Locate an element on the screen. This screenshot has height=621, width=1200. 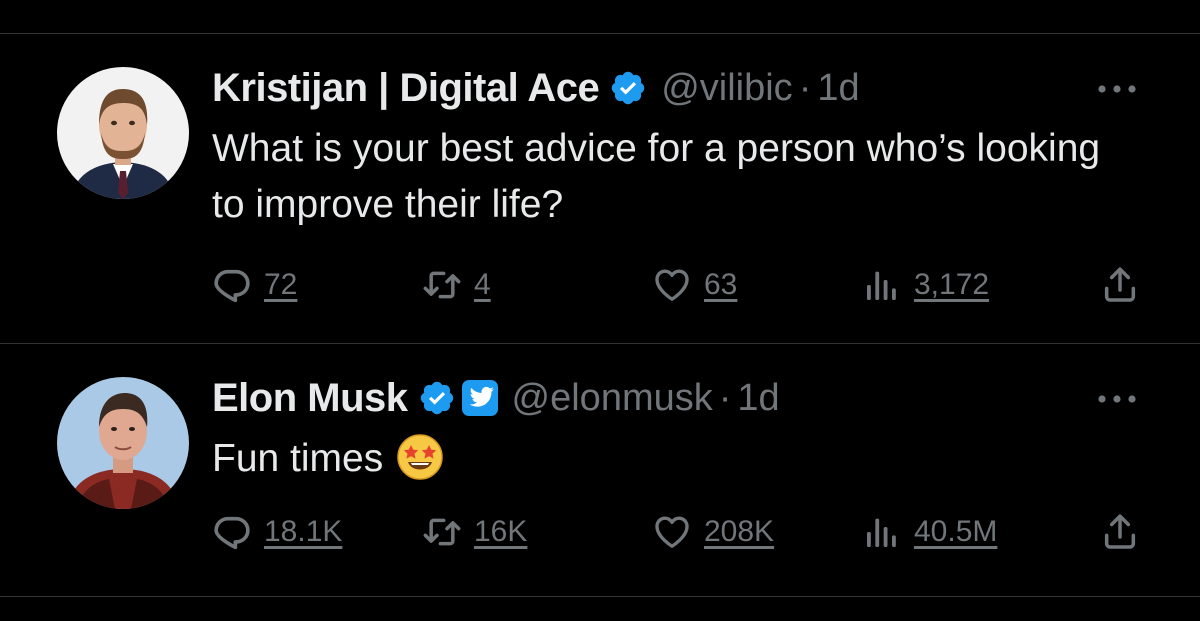
tweet-actions: 18.1K 16K 208K 40.5M is located at coordinates (682, 532).